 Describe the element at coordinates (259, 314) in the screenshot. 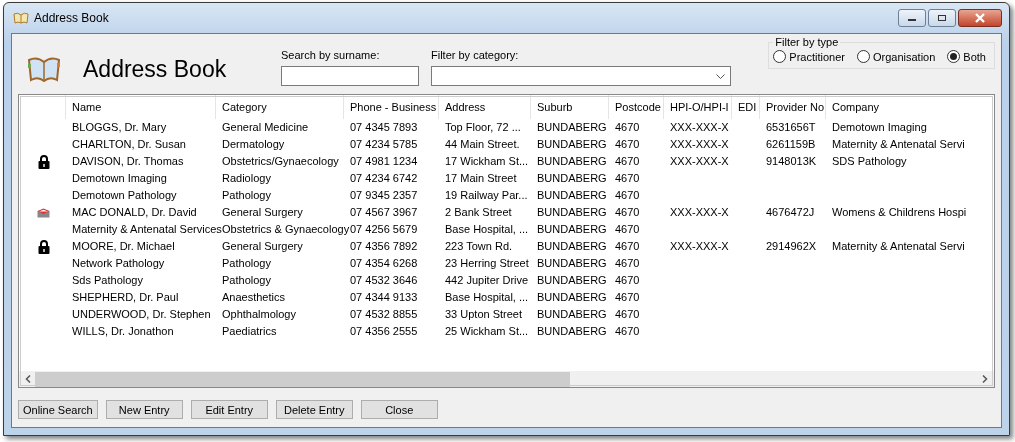

I see `table-cell: Ophthalmology` at that location.